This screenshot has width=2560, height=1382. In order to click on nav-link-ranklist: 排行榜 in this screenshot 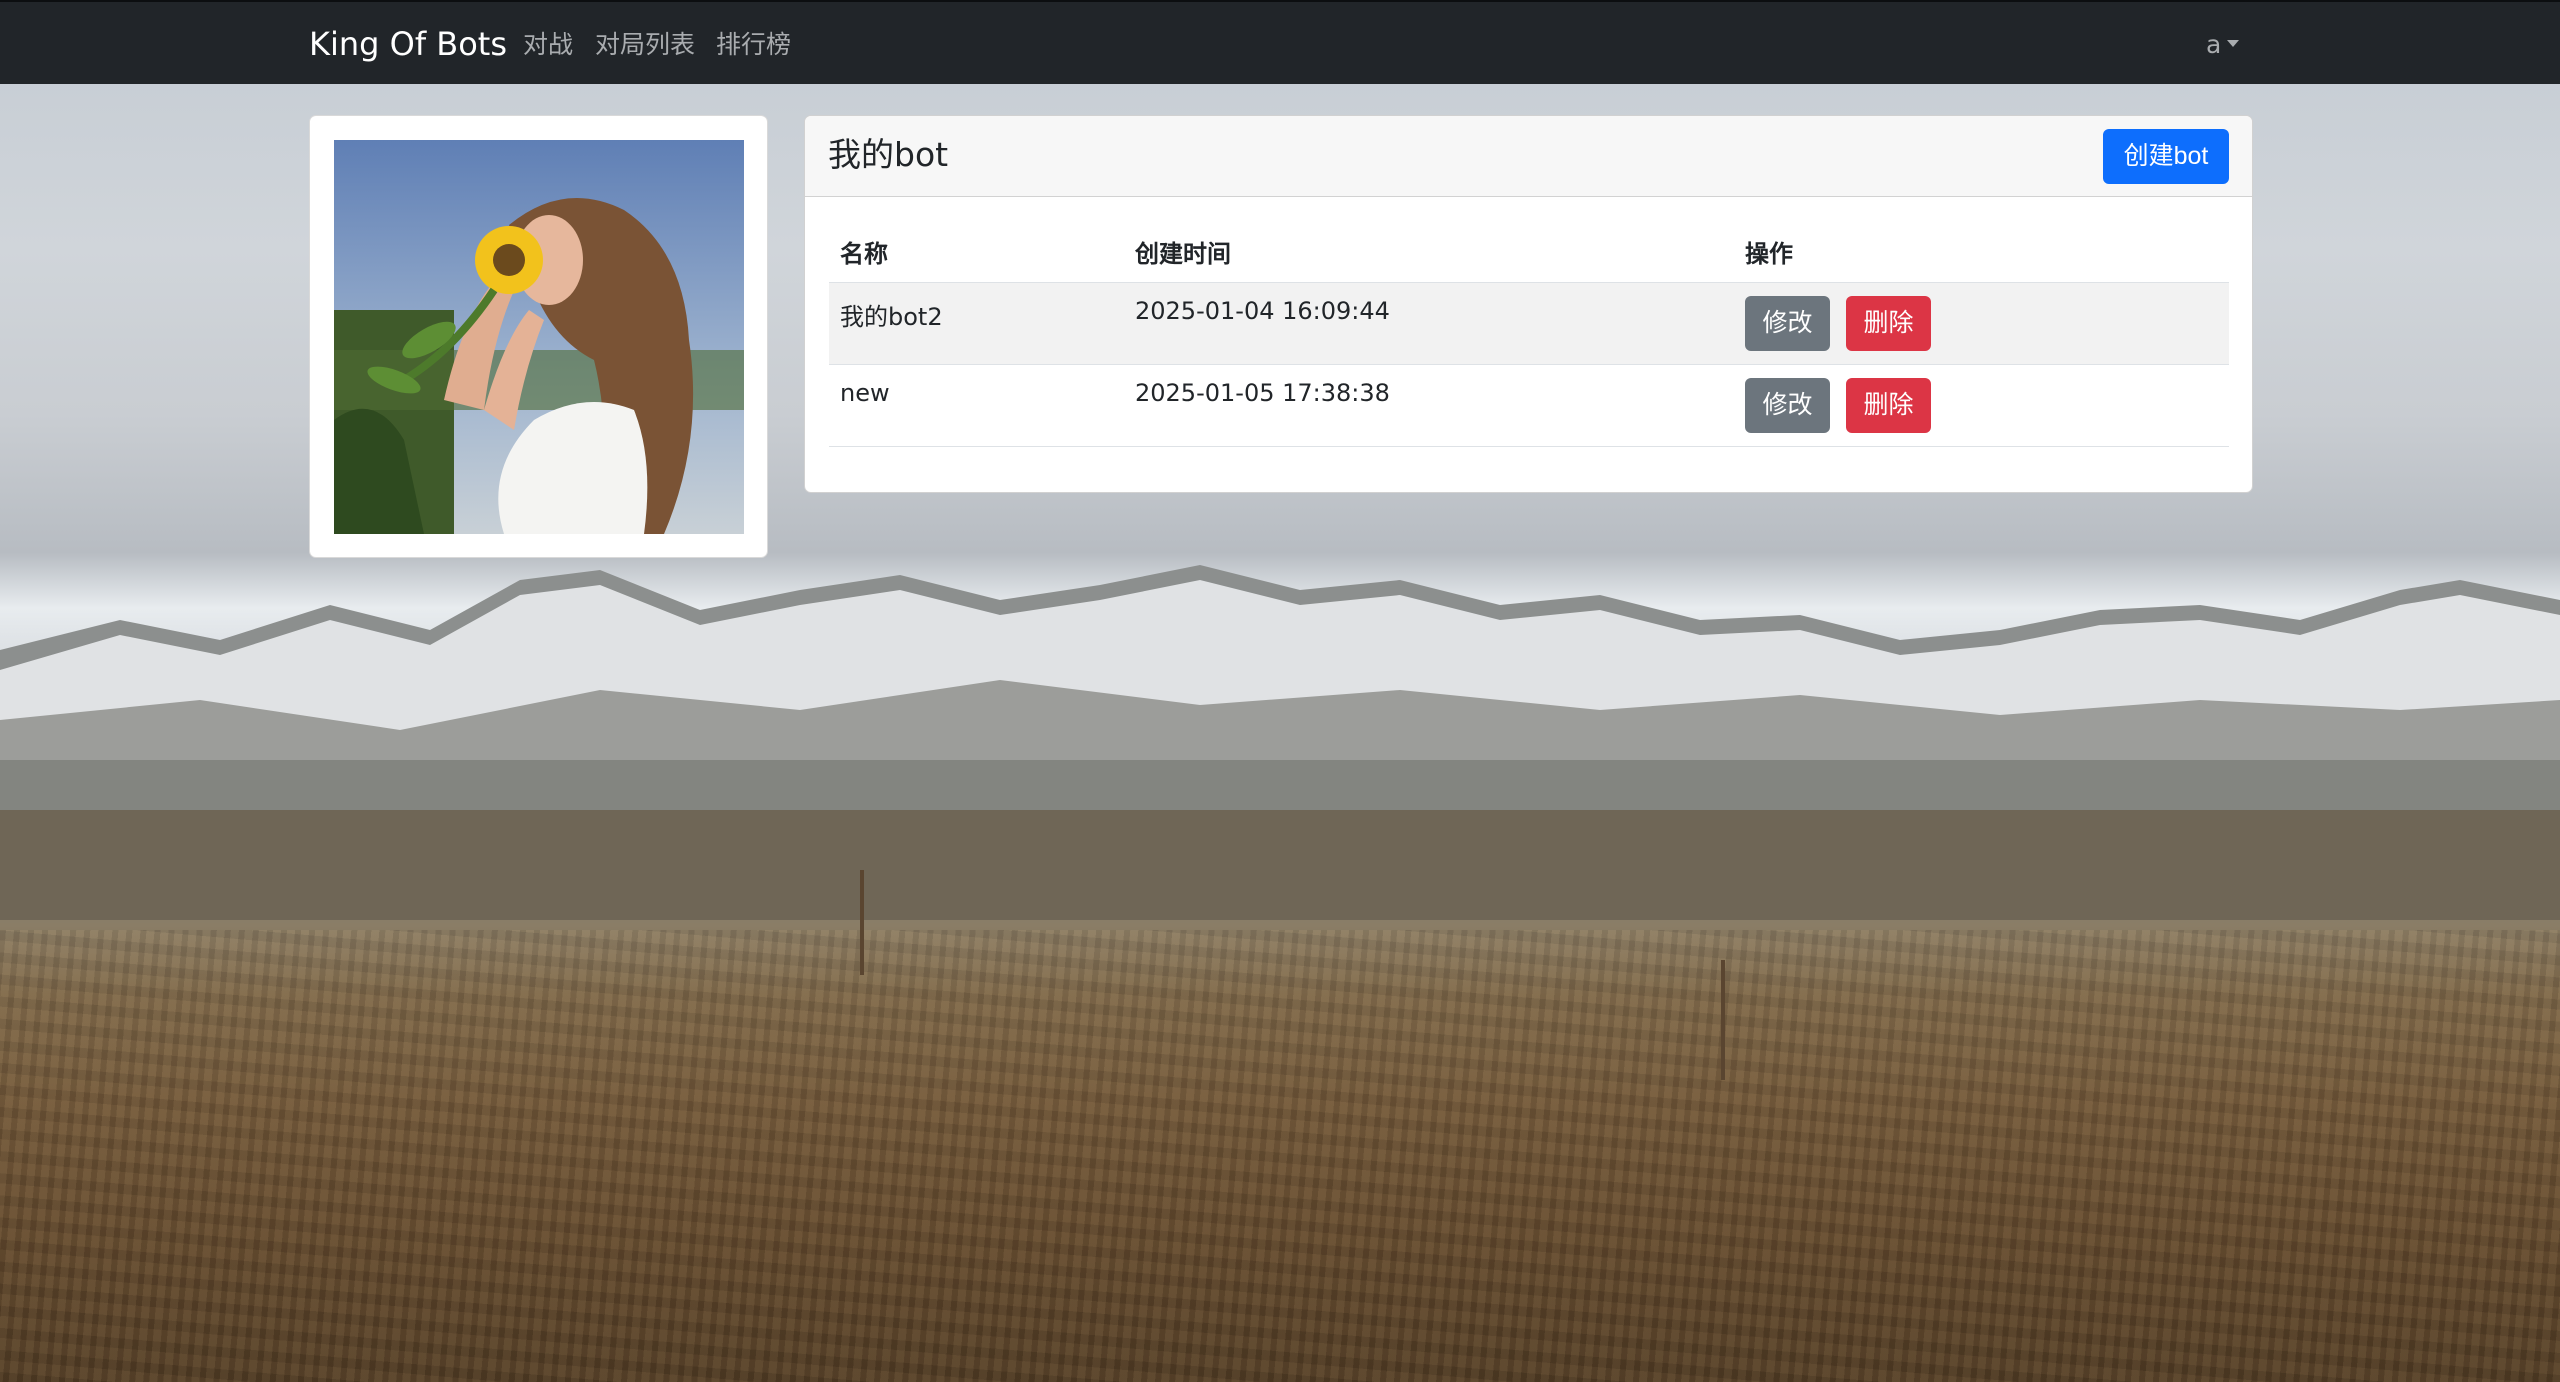, I will do `click(753, 45)`.